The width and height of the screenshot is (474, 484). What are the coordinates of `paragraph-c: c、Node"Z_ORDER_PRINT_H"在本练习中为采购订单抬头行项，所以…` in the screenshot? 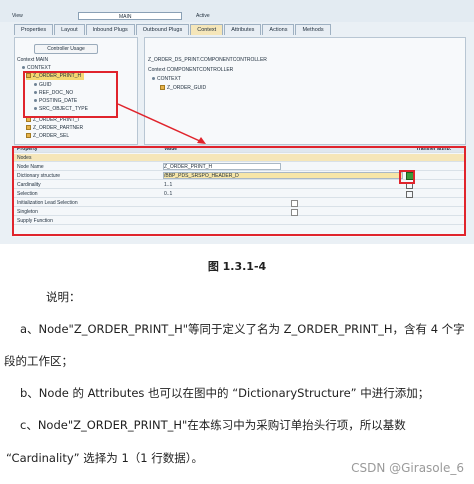 It's located at (213, 425).